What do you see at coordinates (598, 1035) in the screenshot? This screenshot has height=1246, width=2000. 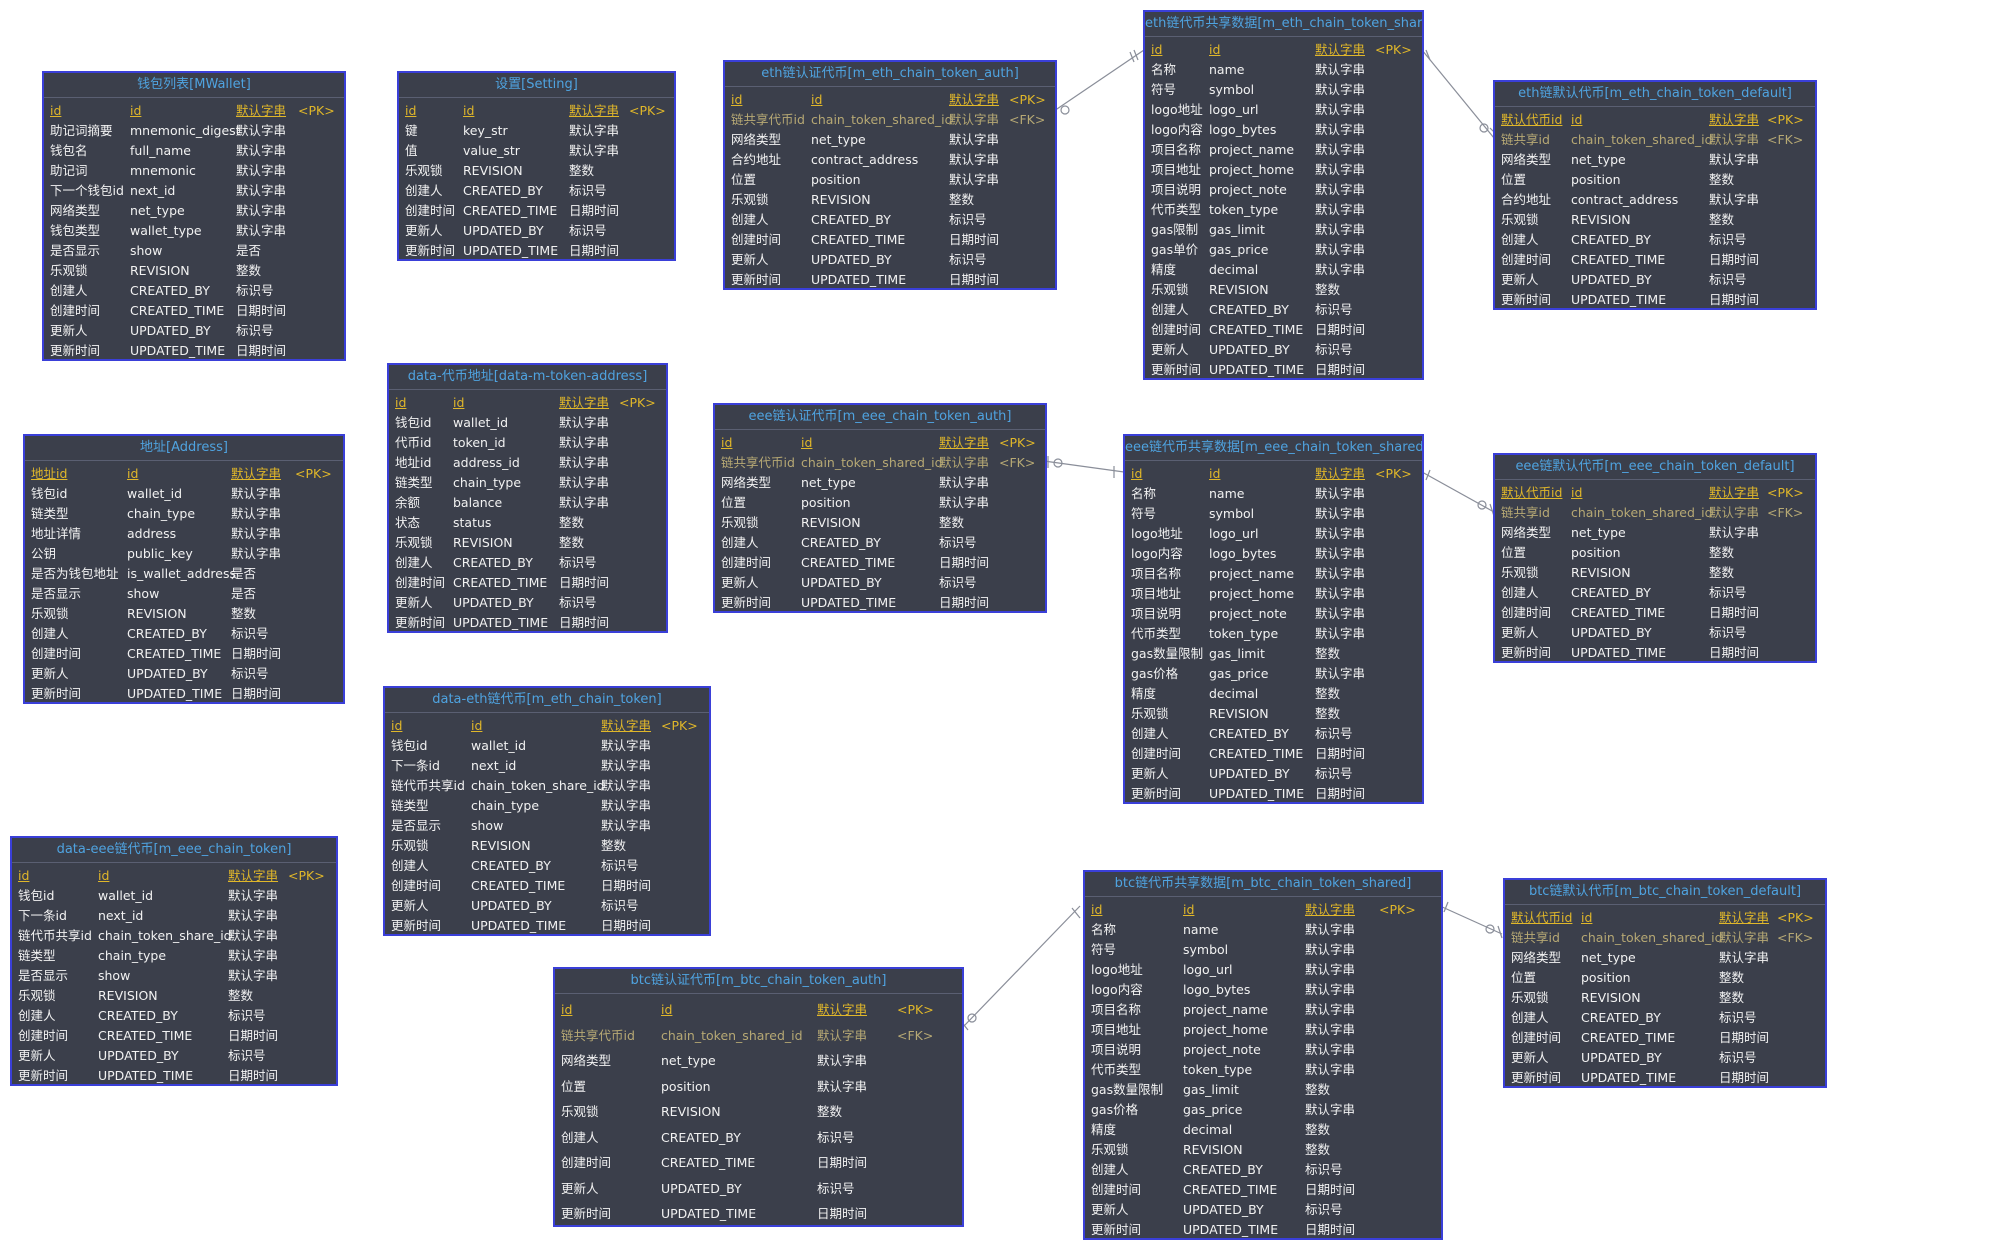 I see `column-label: 链共享代币id` at bounding box center [598, 1035].